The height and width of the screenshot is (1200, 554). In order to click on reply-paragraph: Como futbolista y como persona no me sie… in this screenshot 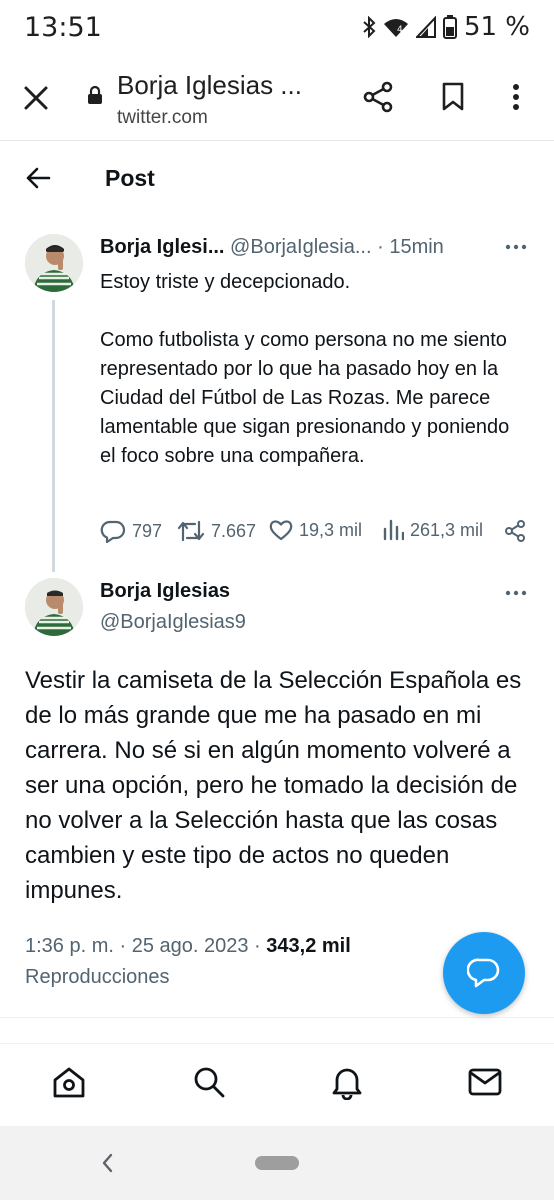, I will do `click(305, 398)`.